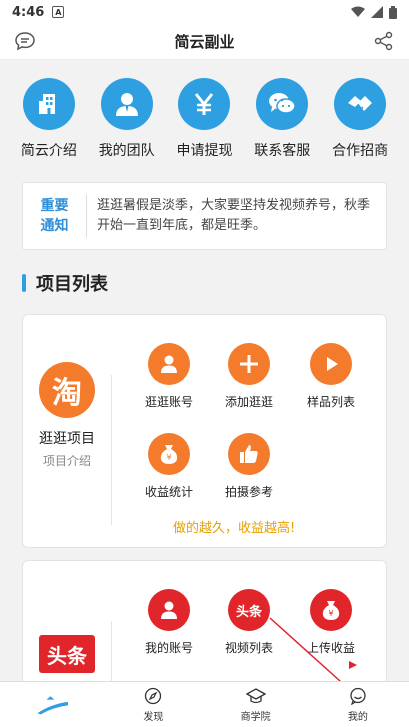 This screenshot has width=409, height=727. Describe the element at coordinates (48, 151) in the screenshot. I see `menu-item-label: 简云介绍` at that location.